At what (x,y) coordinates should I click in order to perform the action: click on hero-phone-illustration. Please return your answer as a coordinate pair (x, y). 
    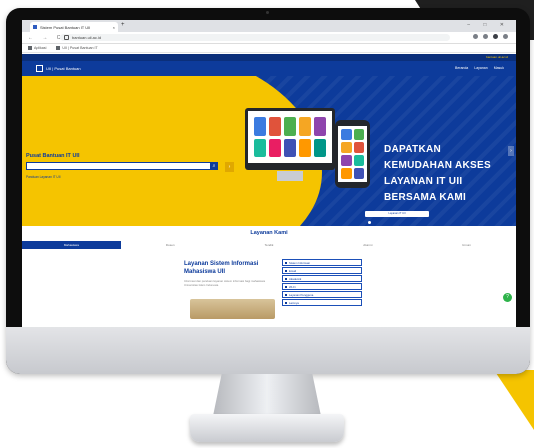
    Looking at the image, I should click on (352, 154).